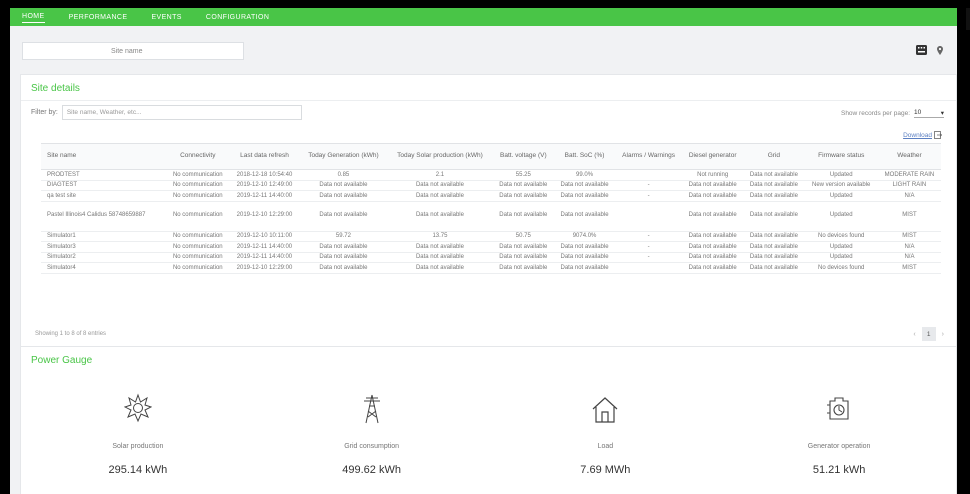 The image size is (970, 494). Describe the element at coordinates (968, 19) in the screenshot. I see `edge-collapse-button: <` at that location.